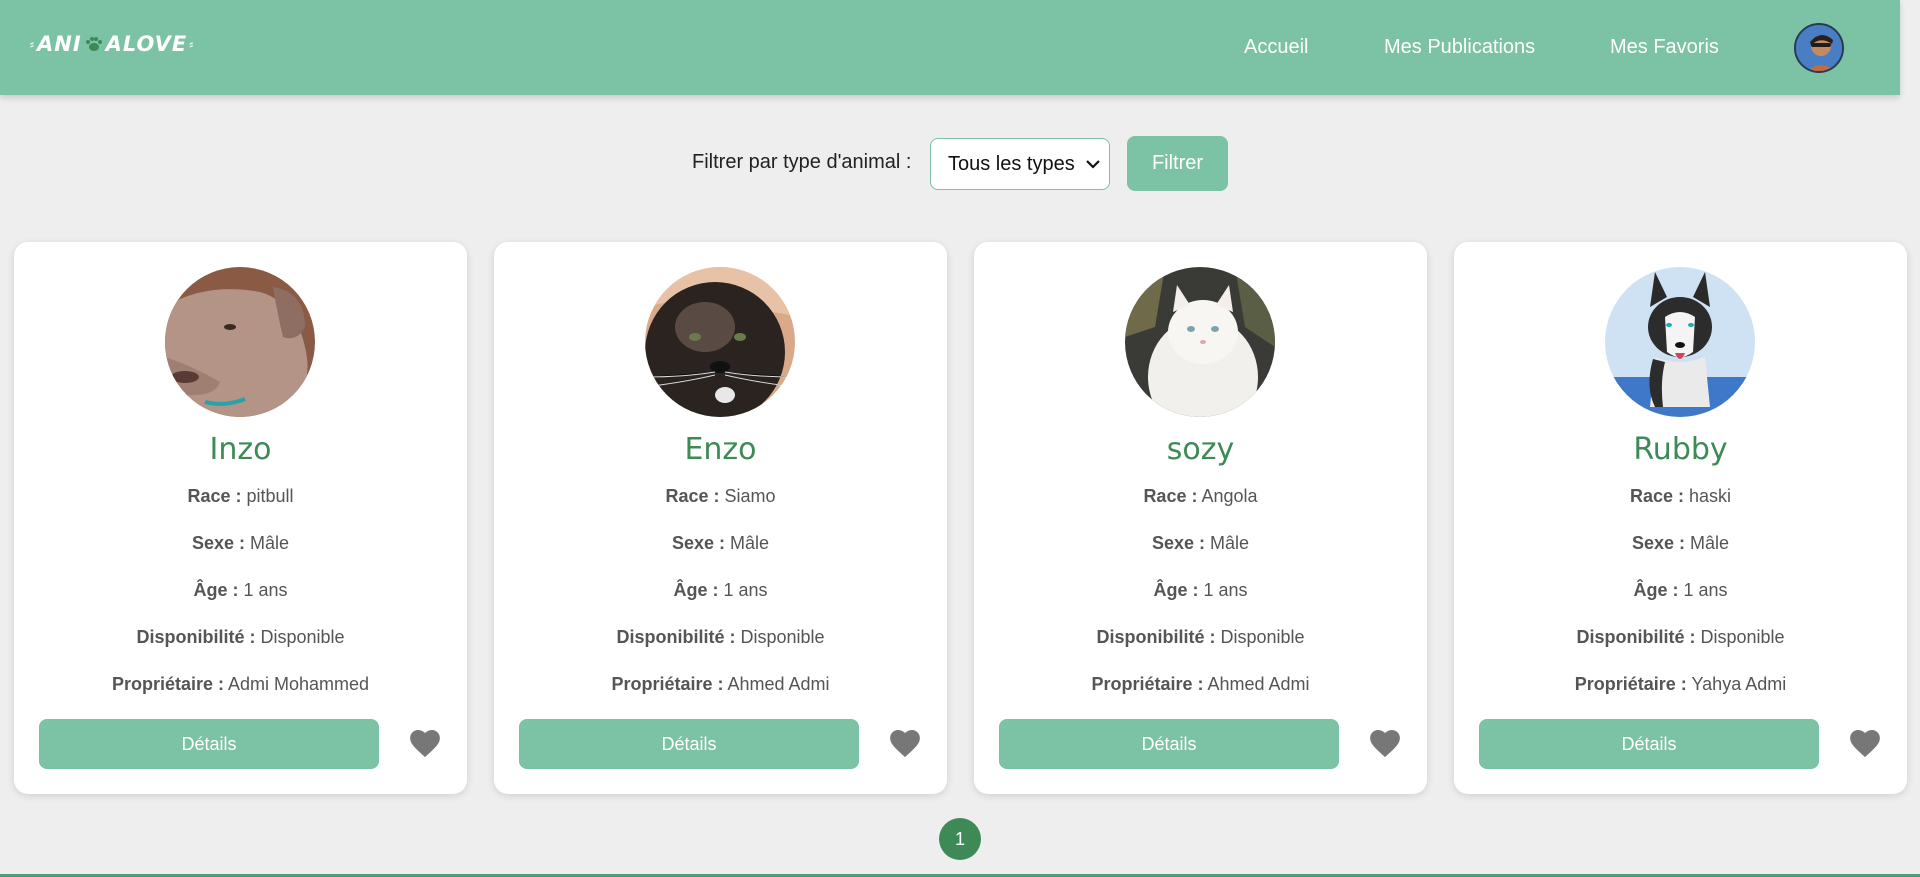 This screenshot has width=1920, height=877. I want to click on pagination-page-1: 1, so click(960, 839).